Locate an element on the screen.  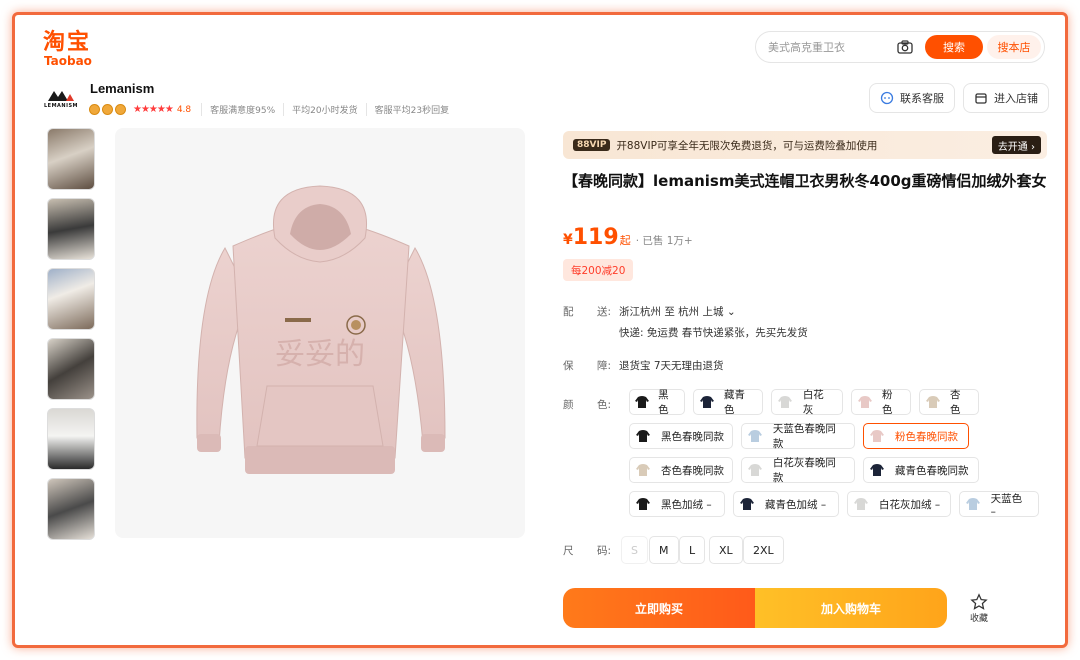
color-option: 天蓝色 – is located at coordinates (999, 504).